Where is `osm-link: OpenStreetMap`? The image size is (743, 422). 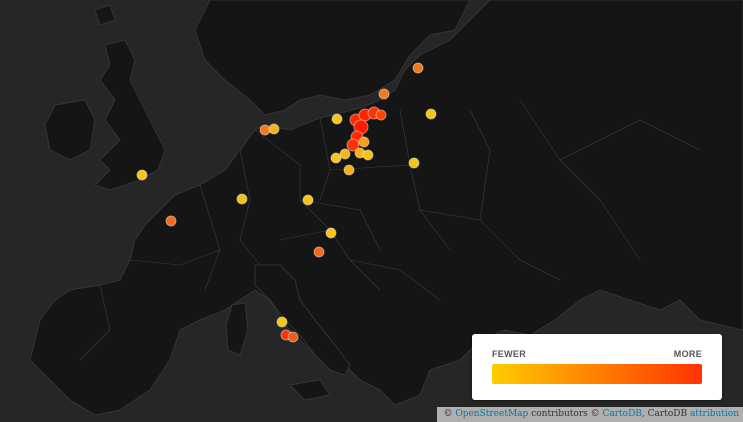 osm-link: OpenStreetMap is located at coordinates (491, 414).